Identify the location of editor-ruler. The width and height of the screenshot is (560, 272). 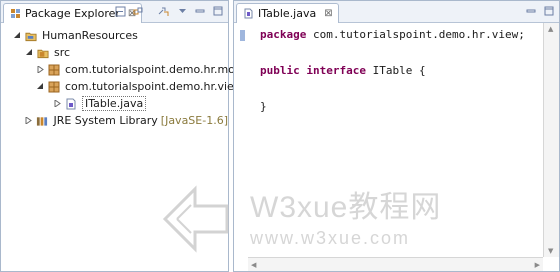
(241, 139).